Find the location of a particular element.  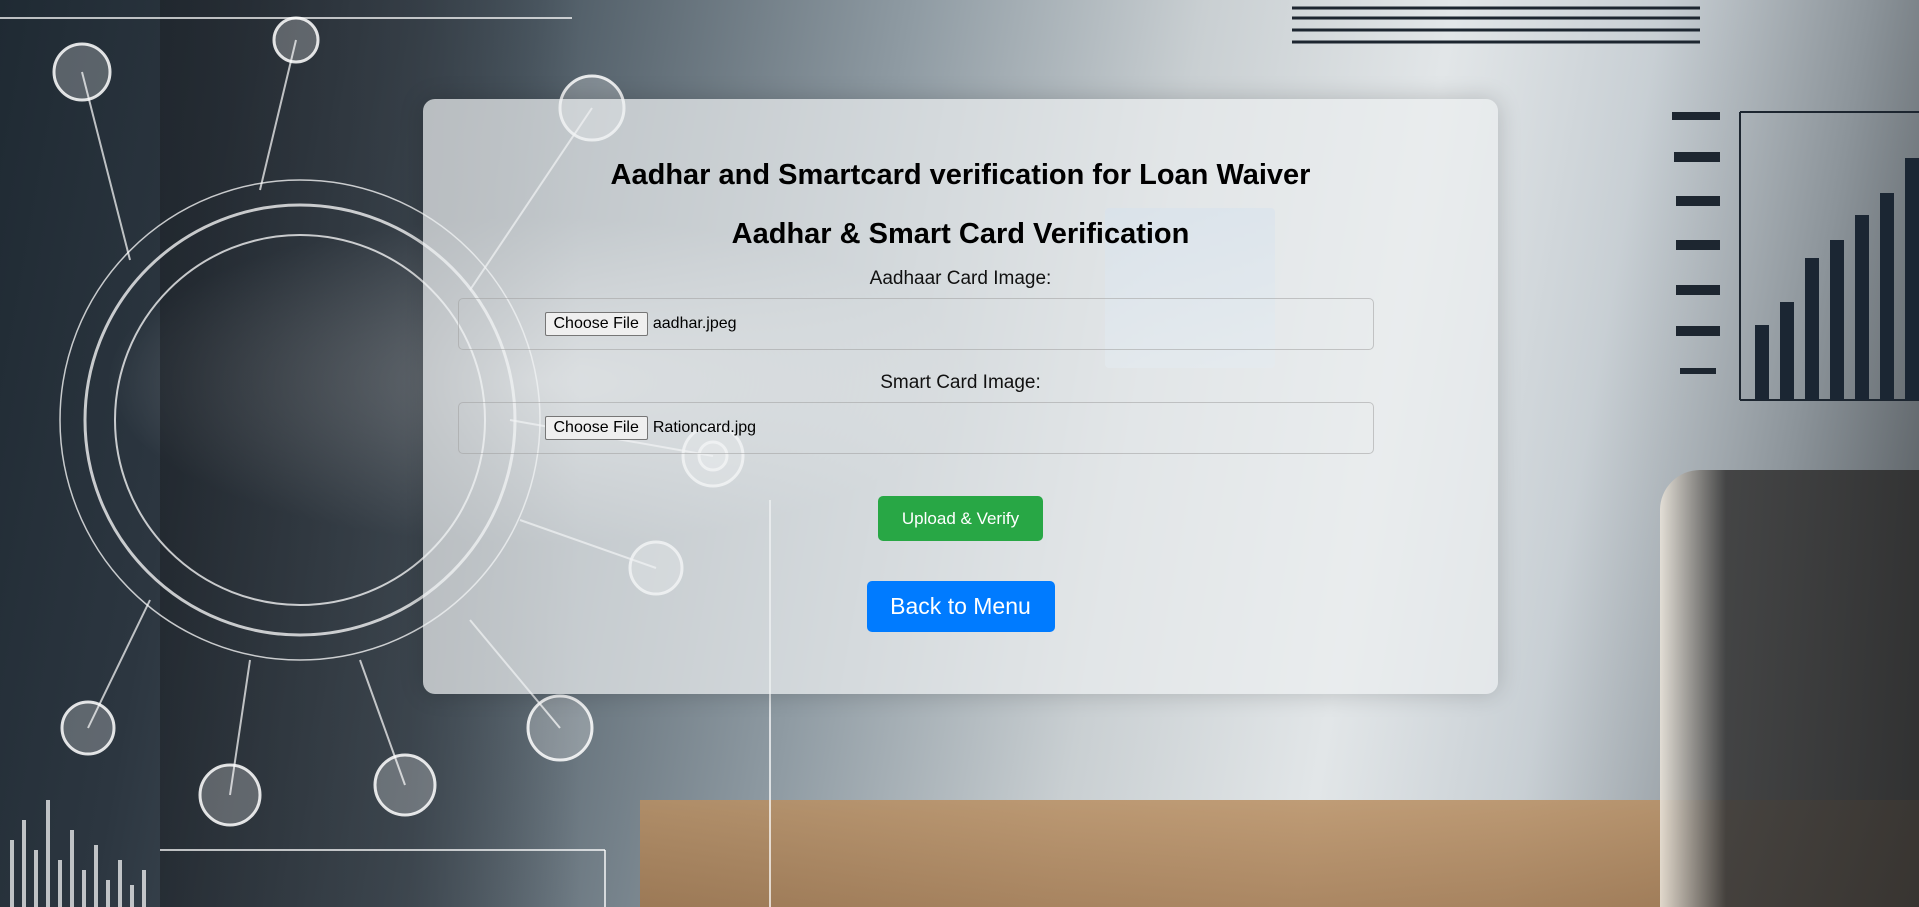

aadhaar-file-input: Choose File aadhar.jpeg is located at coordinates (915, 324).